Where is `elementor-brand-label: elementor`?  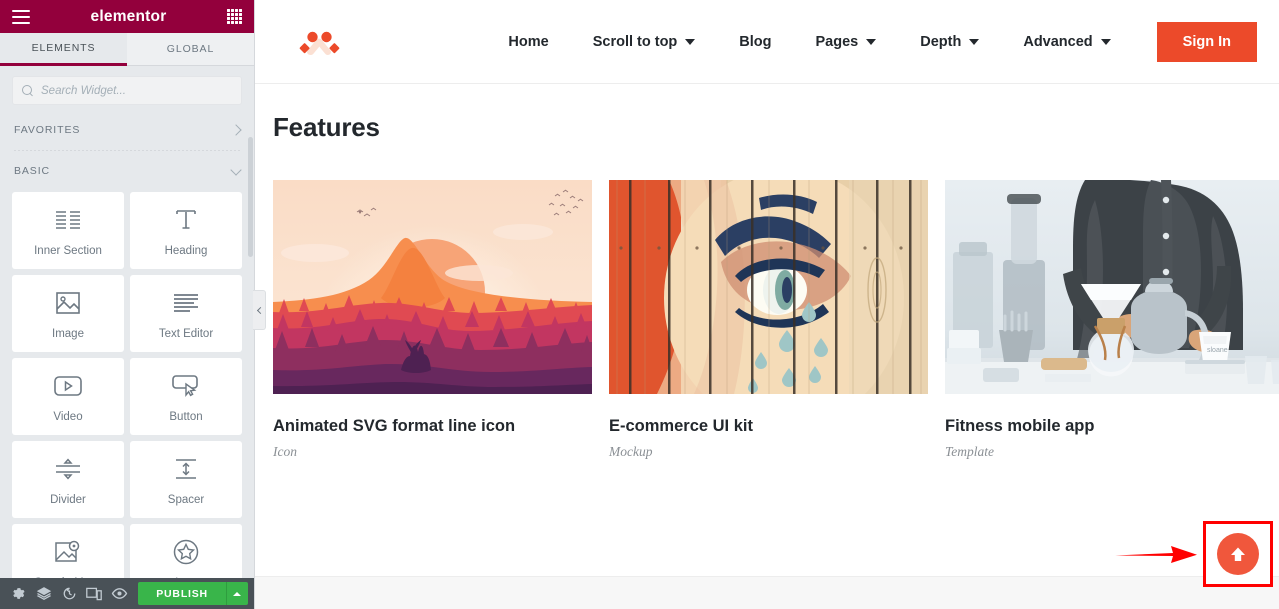
elementor-brand-label: elementor is located at coordinates (128, 16).